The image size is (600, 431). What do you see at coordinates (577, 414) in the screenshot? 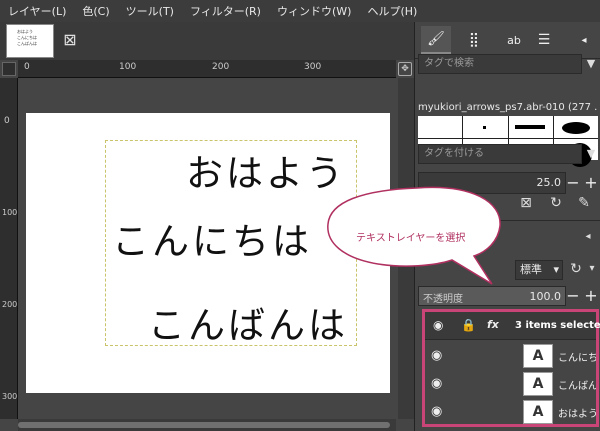
I see `layer-name: おはよう` at bounding box center [577, 414].